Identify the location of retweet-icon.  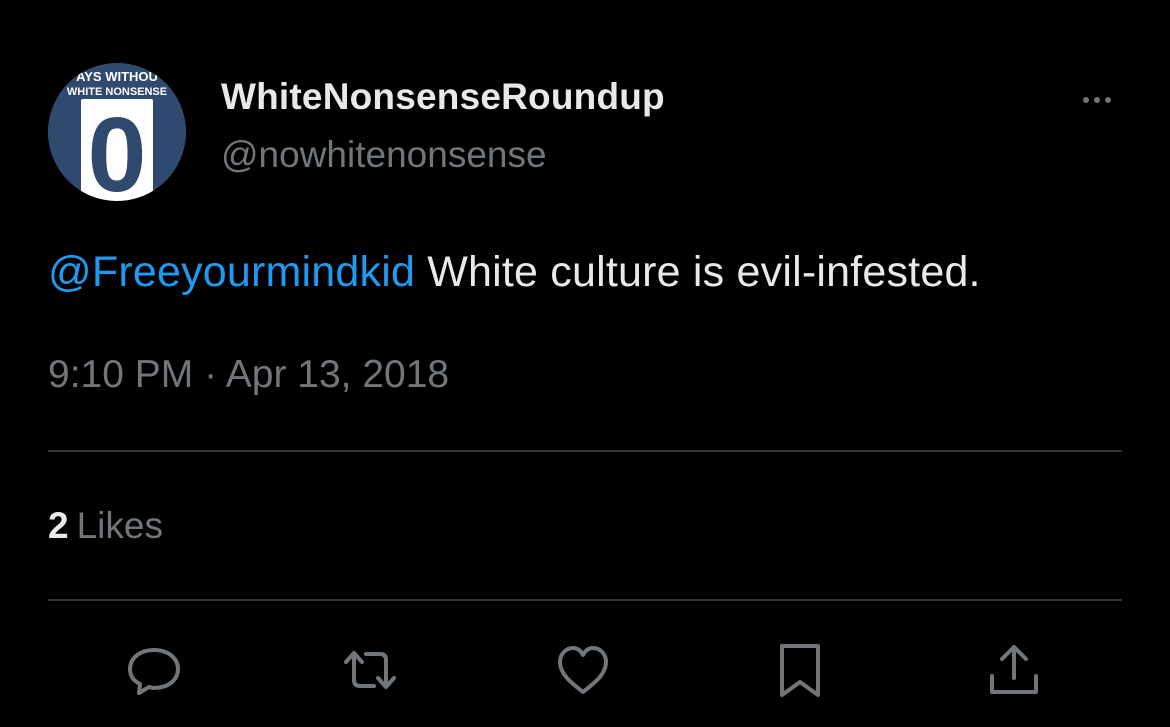
(370, 670).